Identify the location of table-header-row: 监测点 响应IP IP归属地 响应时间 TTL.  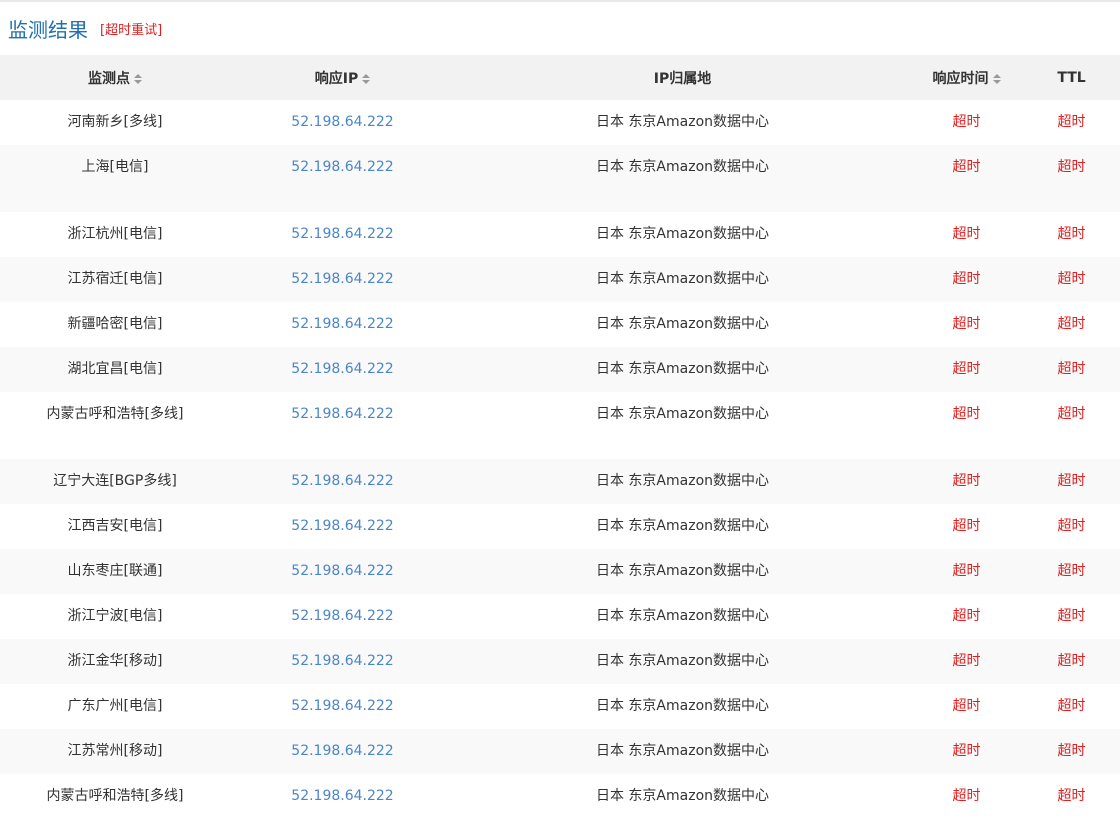
(560, 77).